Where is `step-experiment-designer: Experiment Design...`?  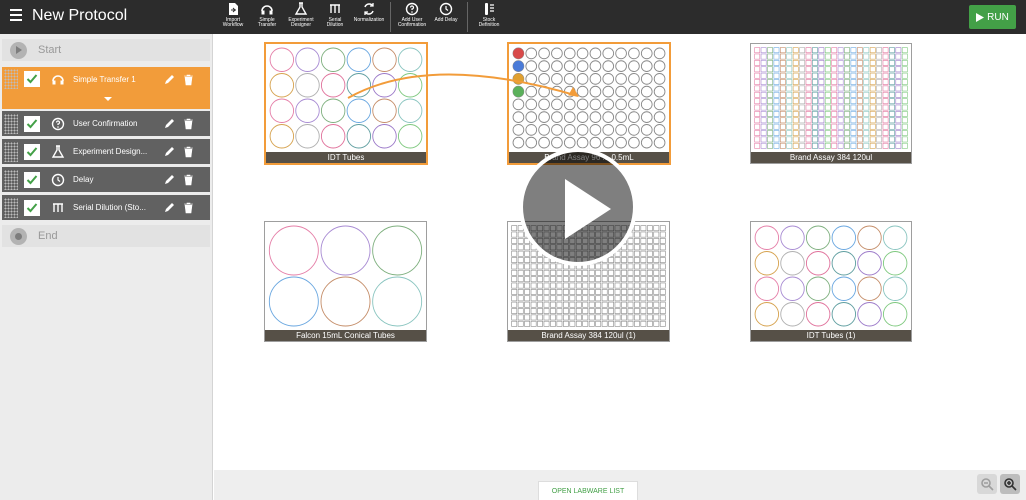
step-experiment-designer: Experiment Design... is located at coordinates (106, 151).